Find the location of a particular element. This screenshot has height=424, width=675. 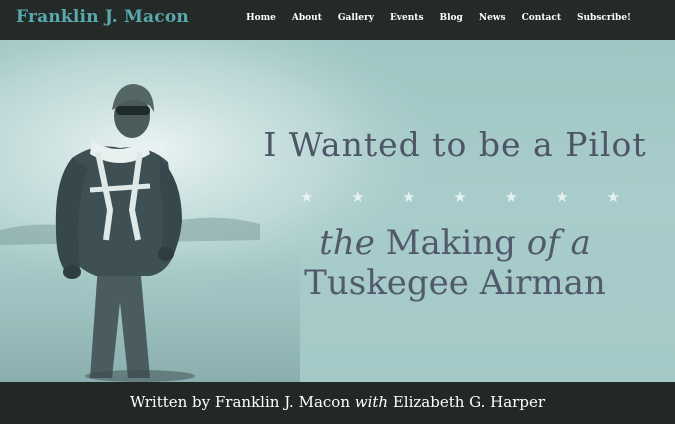

subtitle-of-a: of a is located at coordinates (558, 243).